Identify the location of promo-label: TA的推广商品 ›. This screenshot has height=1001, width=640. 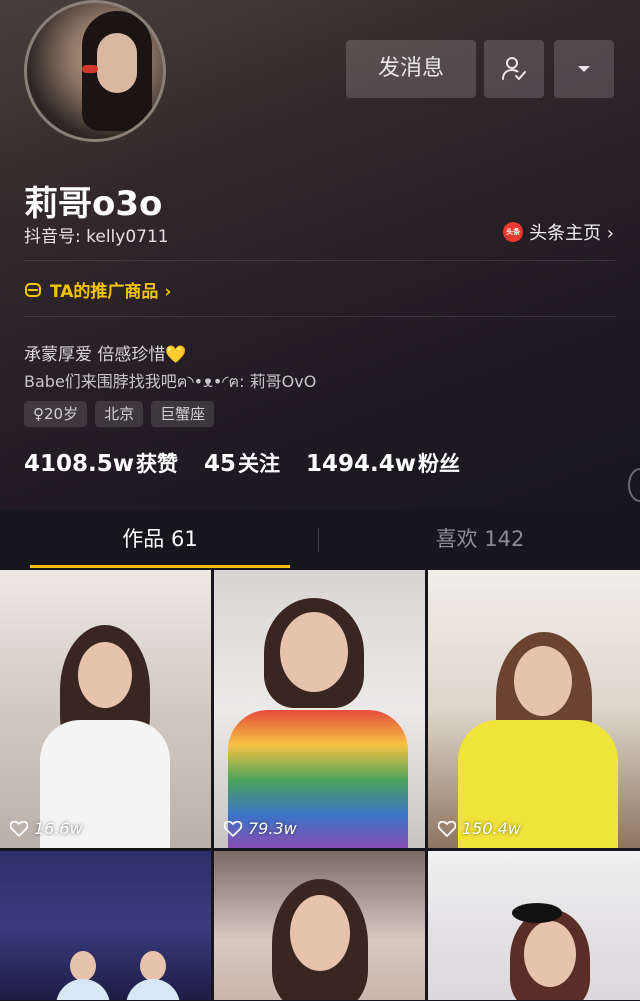
(111, 292).